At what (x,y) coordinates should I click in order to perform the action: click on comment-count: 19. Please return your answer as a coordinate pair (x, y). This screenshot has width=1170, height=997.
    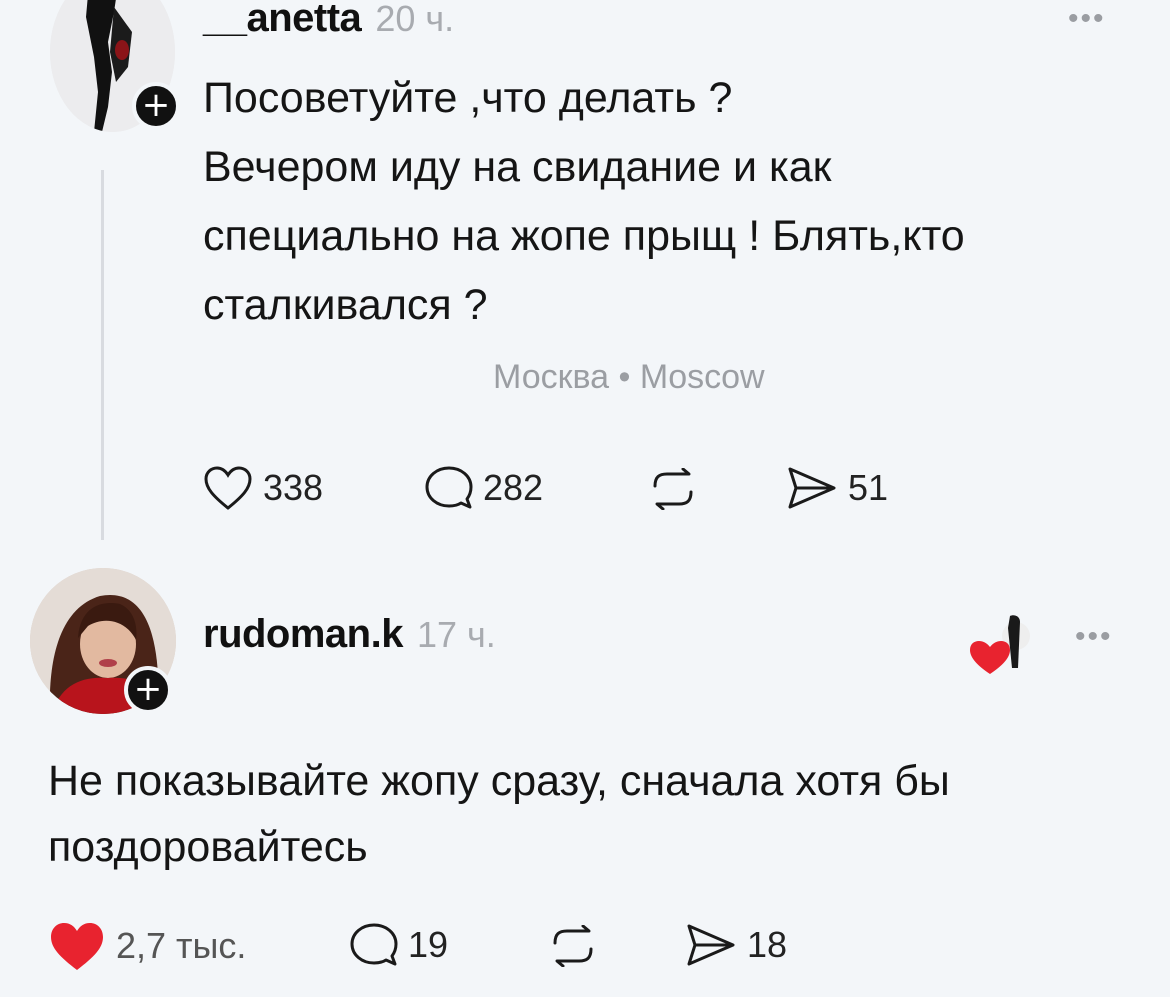
    Looking at the image, I should click on (428, 944).